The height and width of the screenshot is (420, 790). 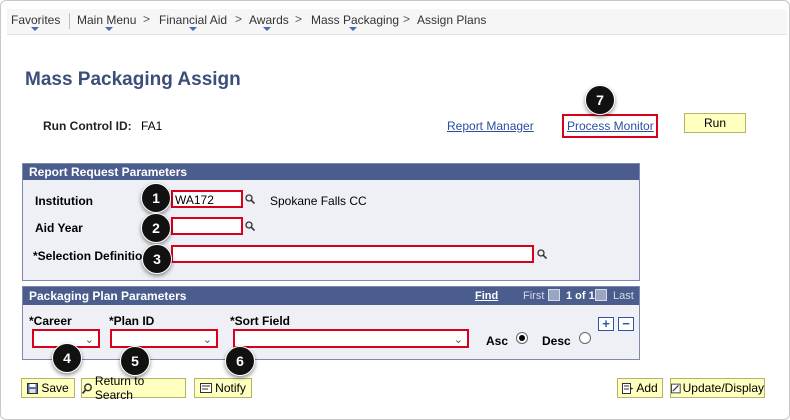 What do you see at coordinates (723, 388) in the screenshot?
I see `update-display-label: Update/Display` at bounding box center [723, 388].